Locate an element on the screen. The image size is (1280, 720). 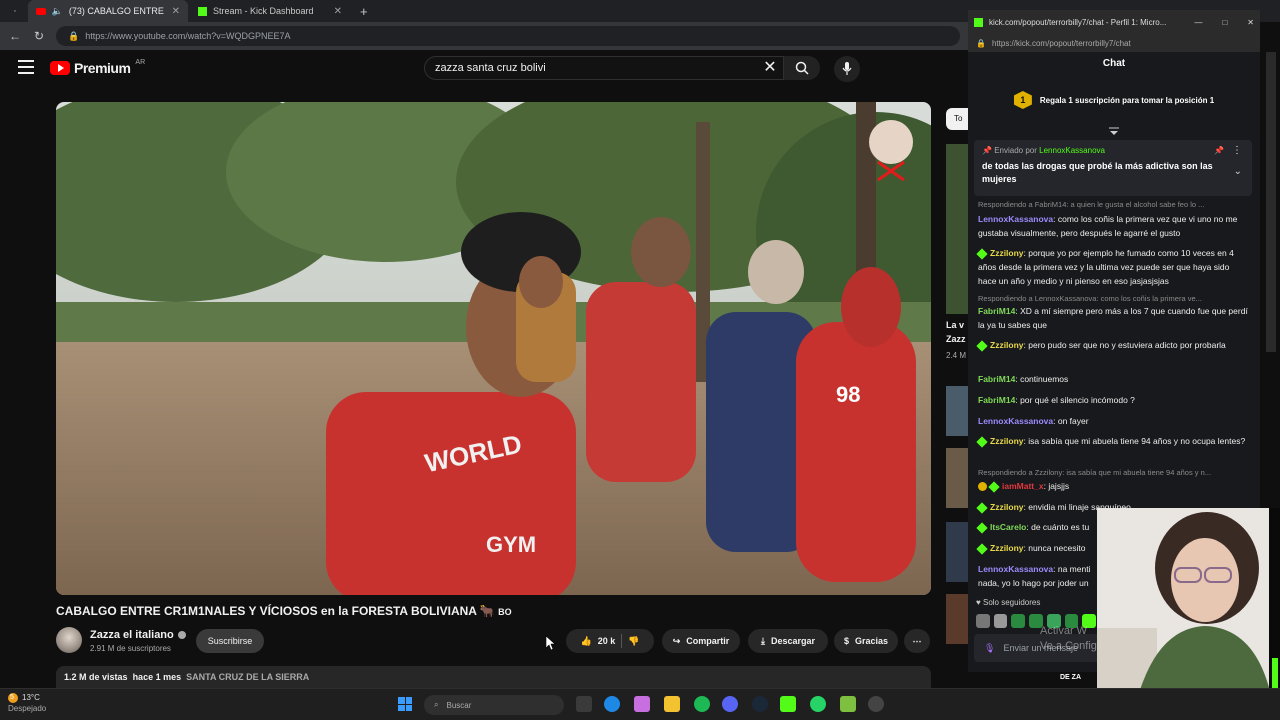
collapse-icon is located at coordinates (1114, 128).